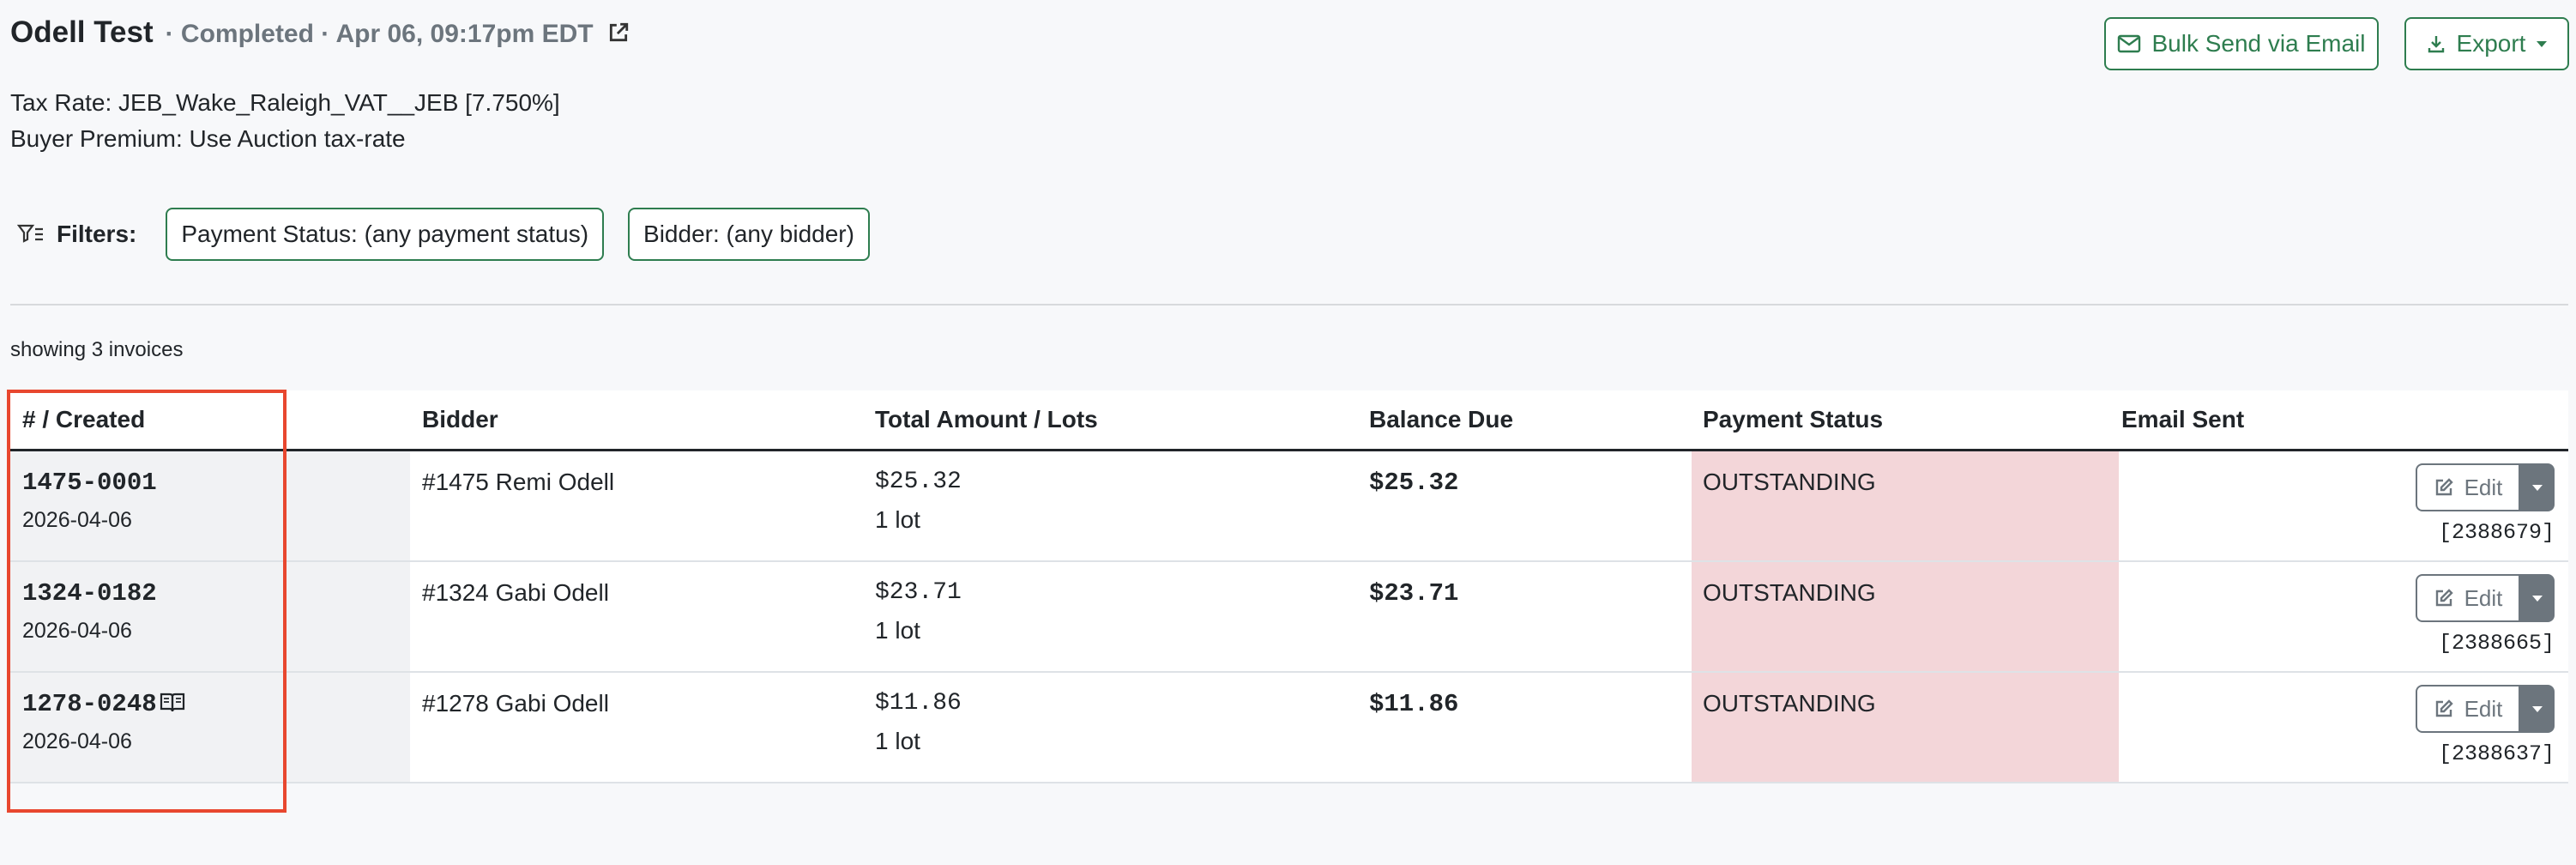 The width and height of the screenshot is (2576, 865). What do you see at coordinates (1289, 304) in the screenshot?
I see `divider` at bounding box center [1289, 304].